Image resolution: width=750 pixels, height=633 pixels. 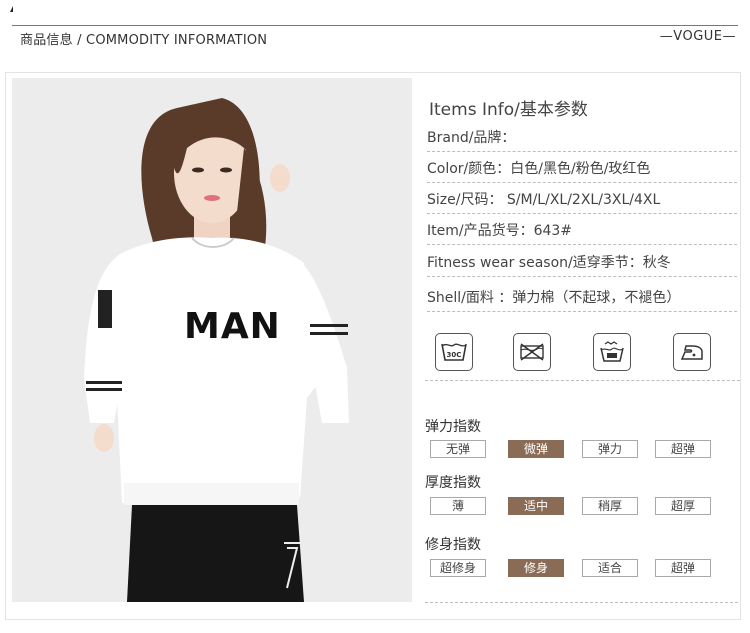 What do you see at coordinates (144, 40) in the screenshot?
I see `page-title: 商品信息 / COMMODITY INFORMATION` at bounding box center [144, 40].